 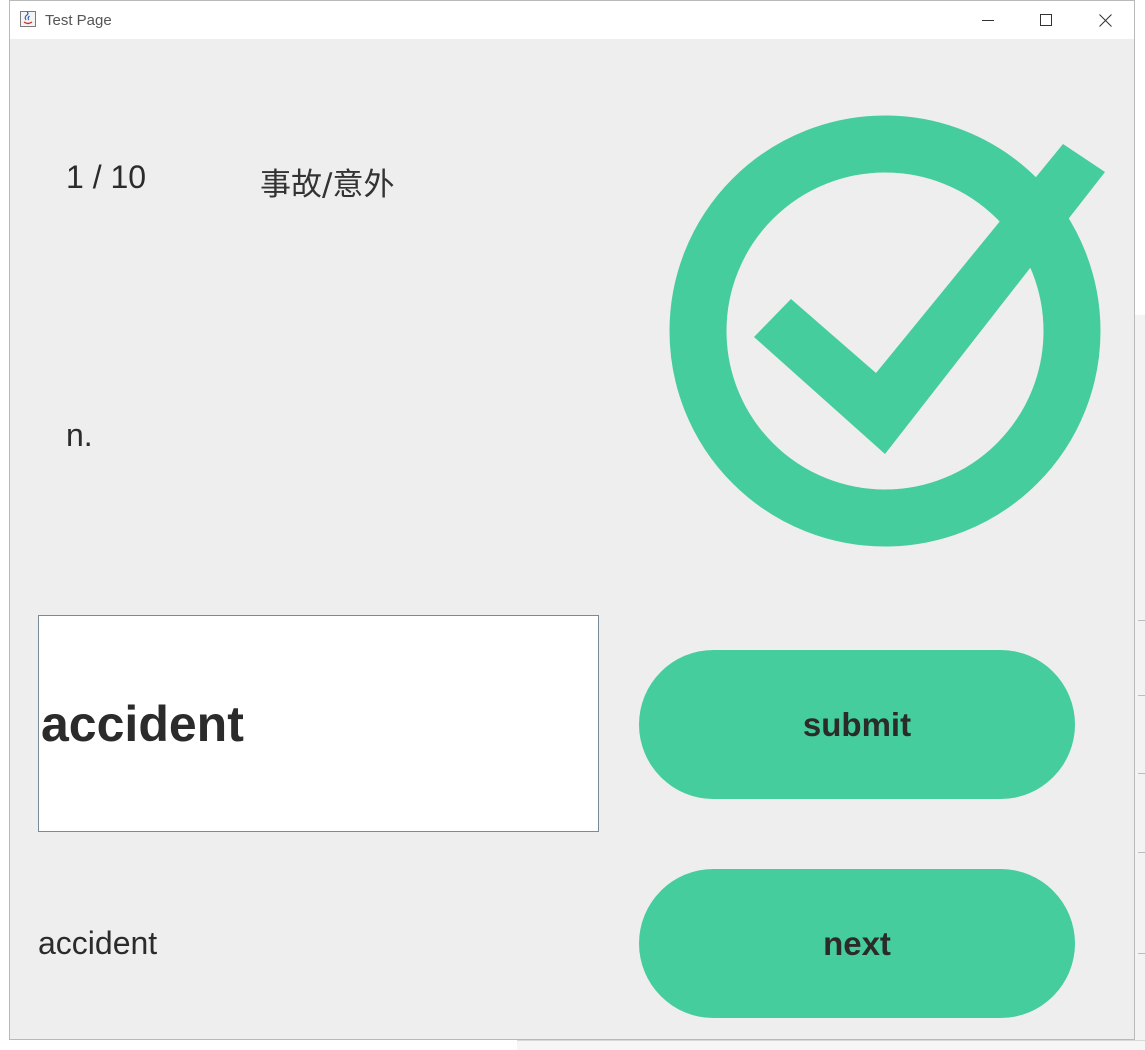 What do you see at coordinates (857, 724) in the screenshot?
I see `submit-button: submit` at bounding box center [857, 724].